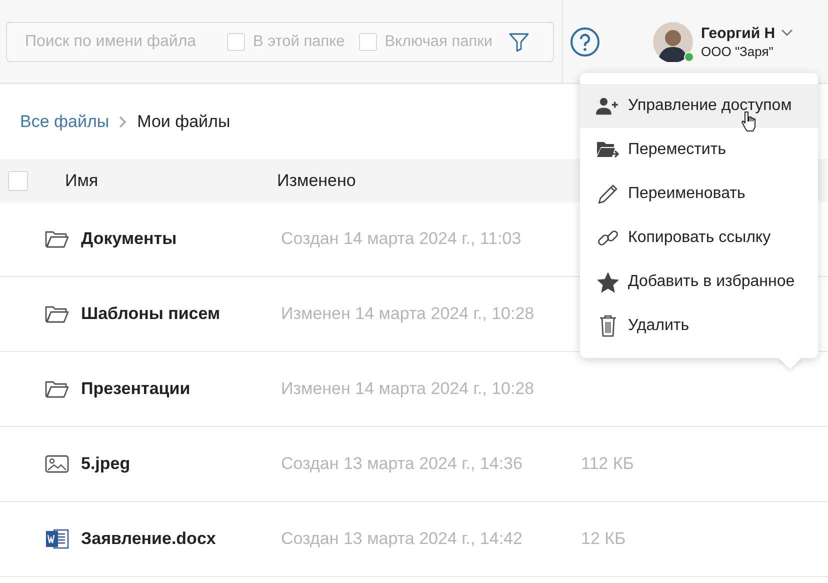 The width and height of the screenshot is (828, 583). What do you see at coordinates (608, 326) in the screenshot?
I see `trash-icon` at bounding box center [608, 326].